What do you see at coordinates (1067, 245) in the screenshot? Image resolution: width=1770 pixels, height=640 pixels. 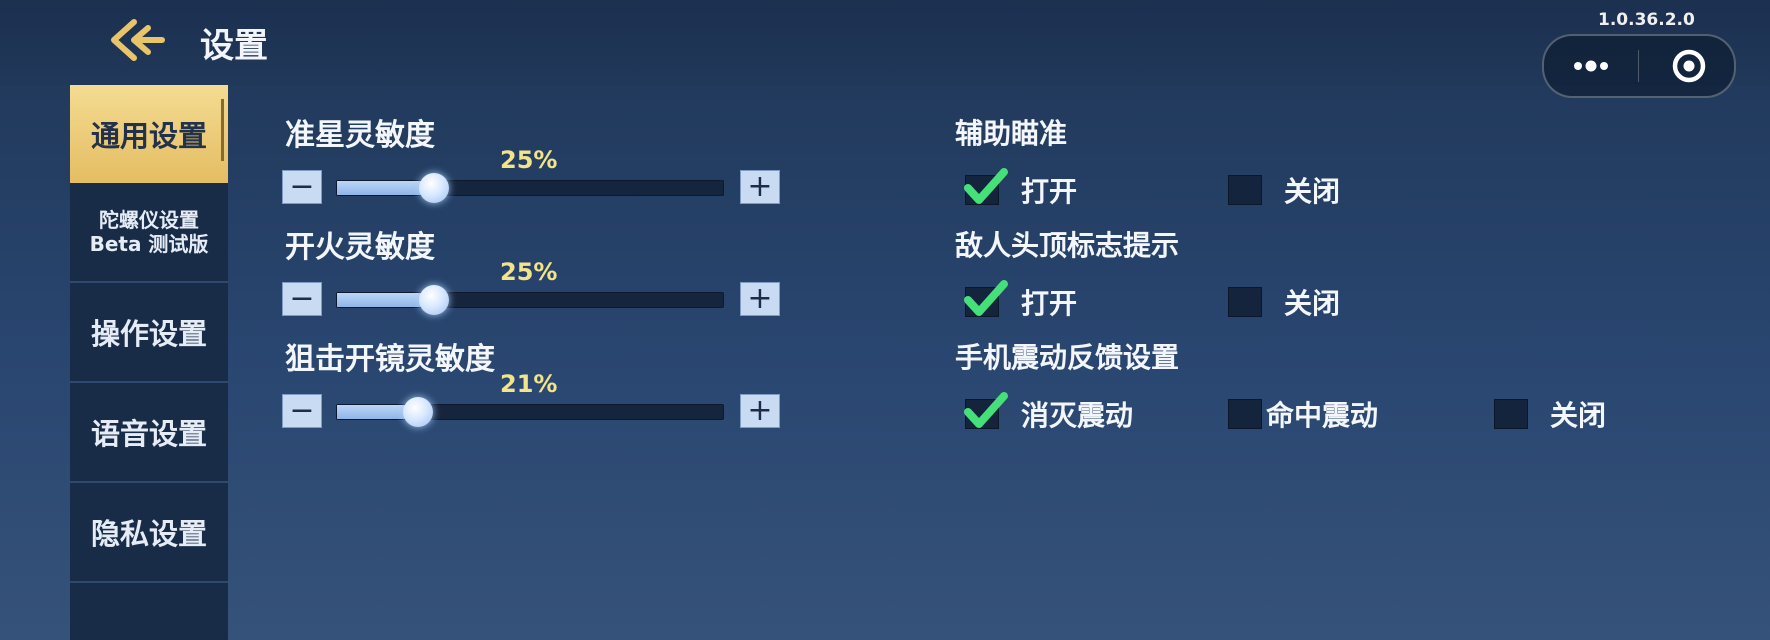 I see `enemy-marker-heading: 敌人头顶标志提示` at bounding box center [1067, 245].